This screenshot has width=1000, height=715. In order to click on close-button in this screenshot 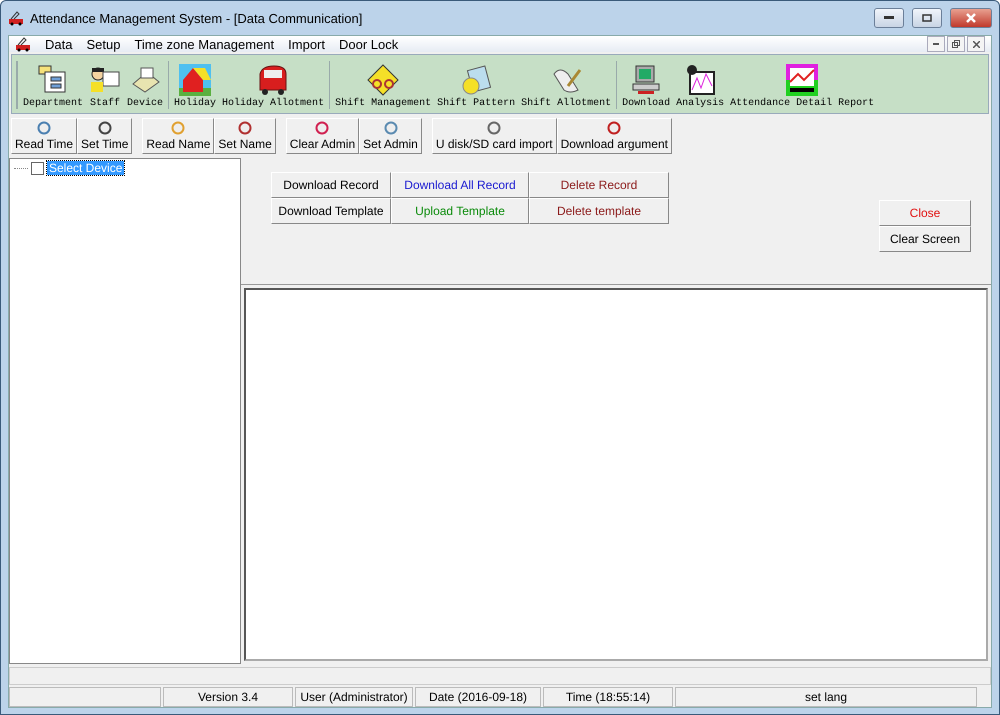, I will do `click(971, 18)`.